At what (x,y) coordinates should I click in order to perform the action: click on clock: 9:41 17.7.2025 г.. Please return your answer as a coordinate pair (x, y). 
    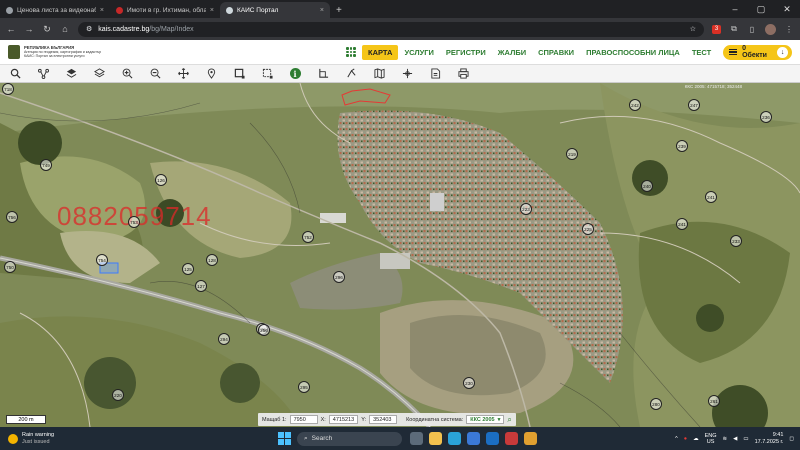
    Looking at the image, I should click on (769, 438).